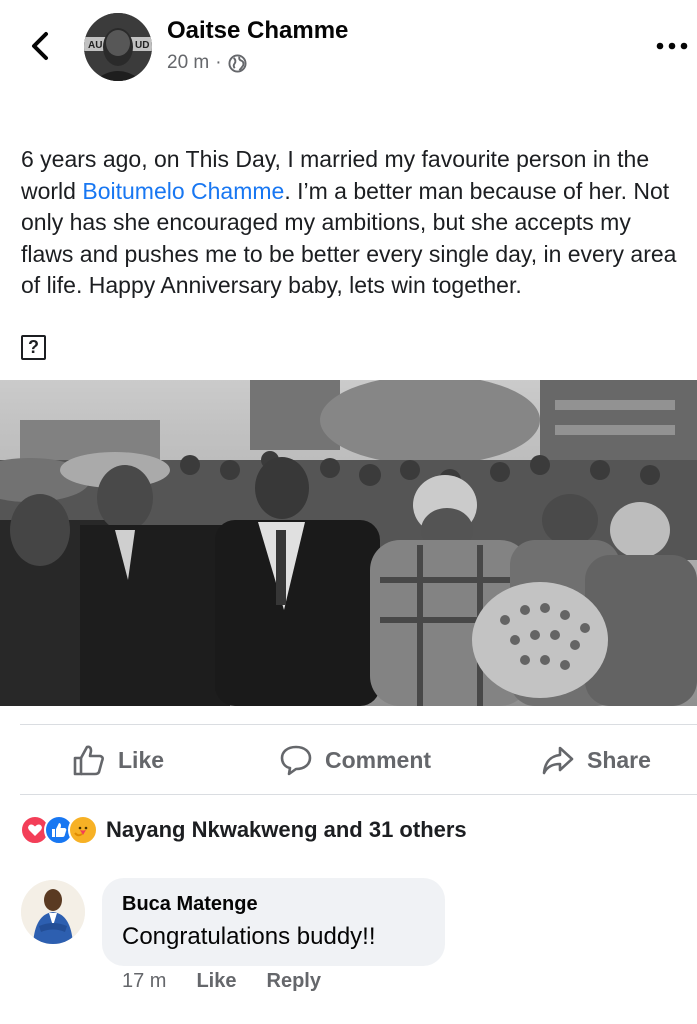 This screenshot has width=697, height=1024. I want to click on comment-meta: 17 m Like Reply, so click(221, 981).